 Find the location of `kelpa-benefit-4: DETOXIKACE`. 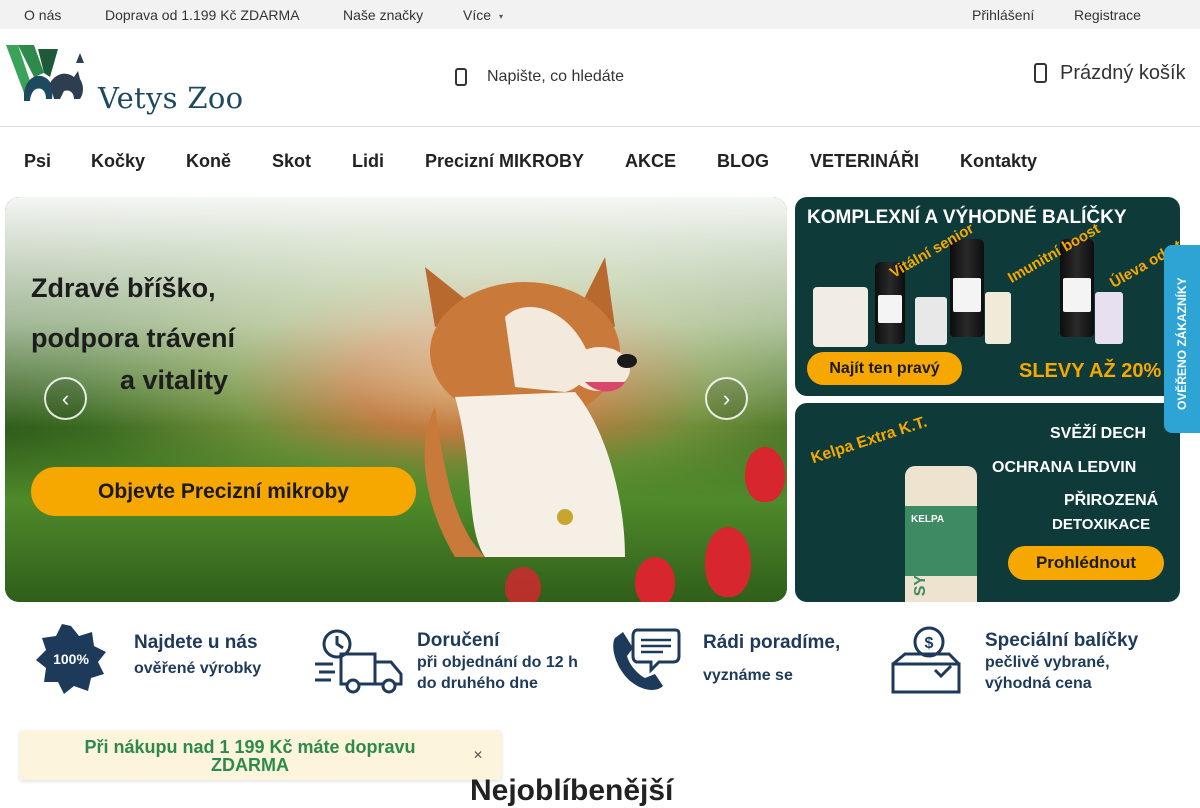

kelpa-benefit-4: DETOXIKACE is located at coordinates (1101, 524).